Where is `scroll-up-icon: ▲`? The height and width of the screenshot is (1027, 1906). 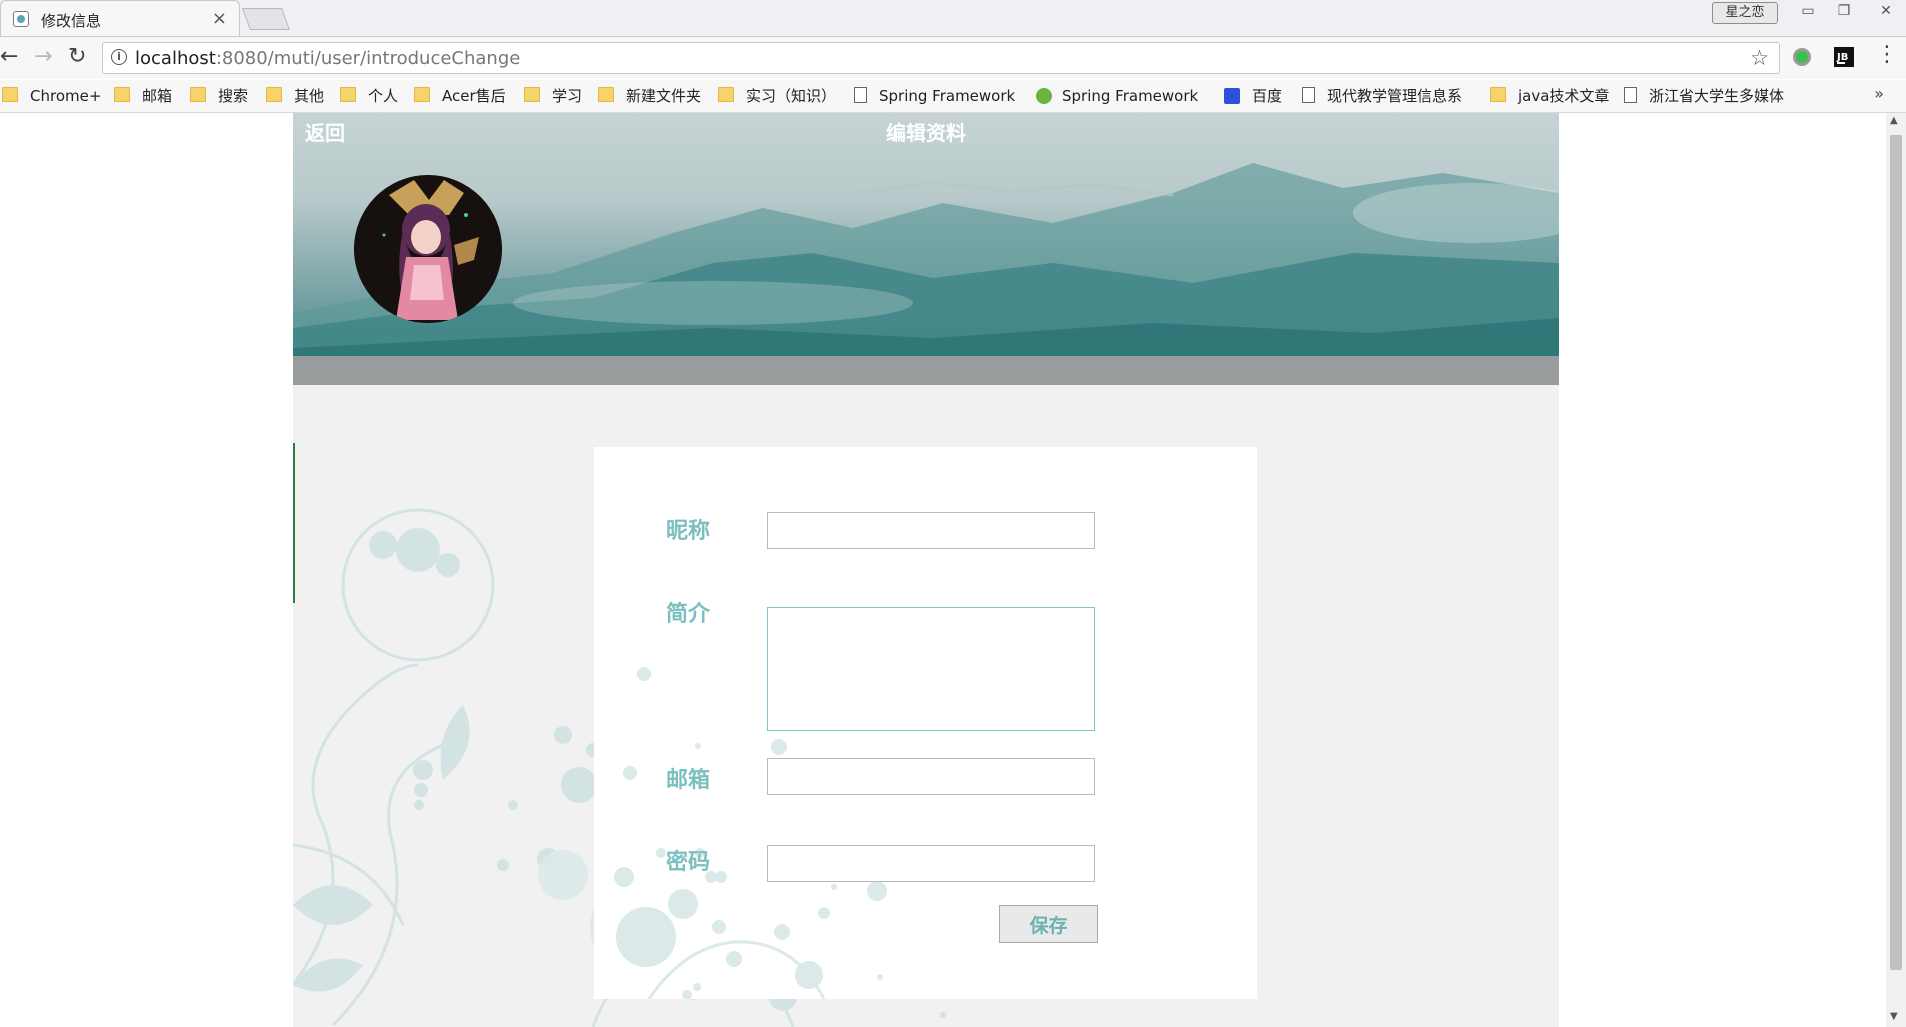
scroll-up-icon: ▲ is located at coordinates (1894, 120).